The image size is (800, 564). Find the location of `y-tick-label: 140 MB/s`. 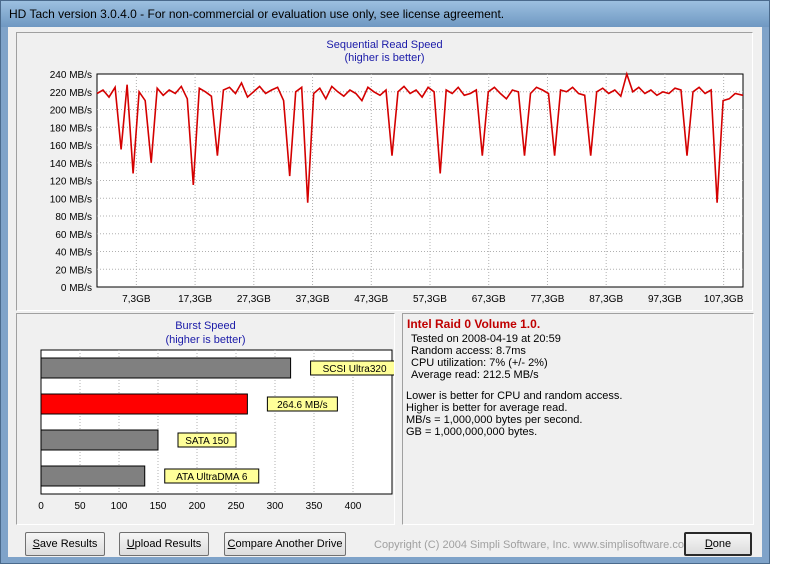

y-tick-label: 140 MB/s is located at coordinates (71, 164).